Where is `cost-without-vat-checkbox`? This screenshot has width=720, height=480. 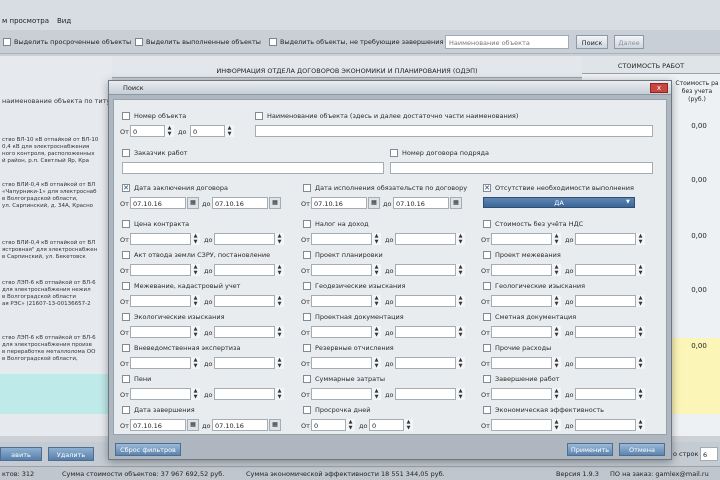 cost-without-vat-checkbox is located at coordinates (487, 224).